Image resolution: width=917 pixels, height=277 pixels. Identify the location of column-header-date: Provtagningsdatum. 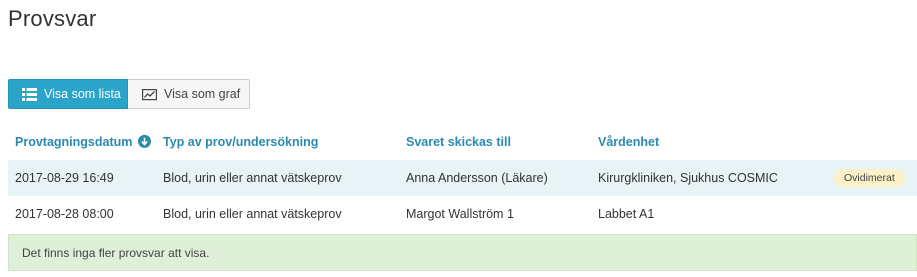
(83, 142).